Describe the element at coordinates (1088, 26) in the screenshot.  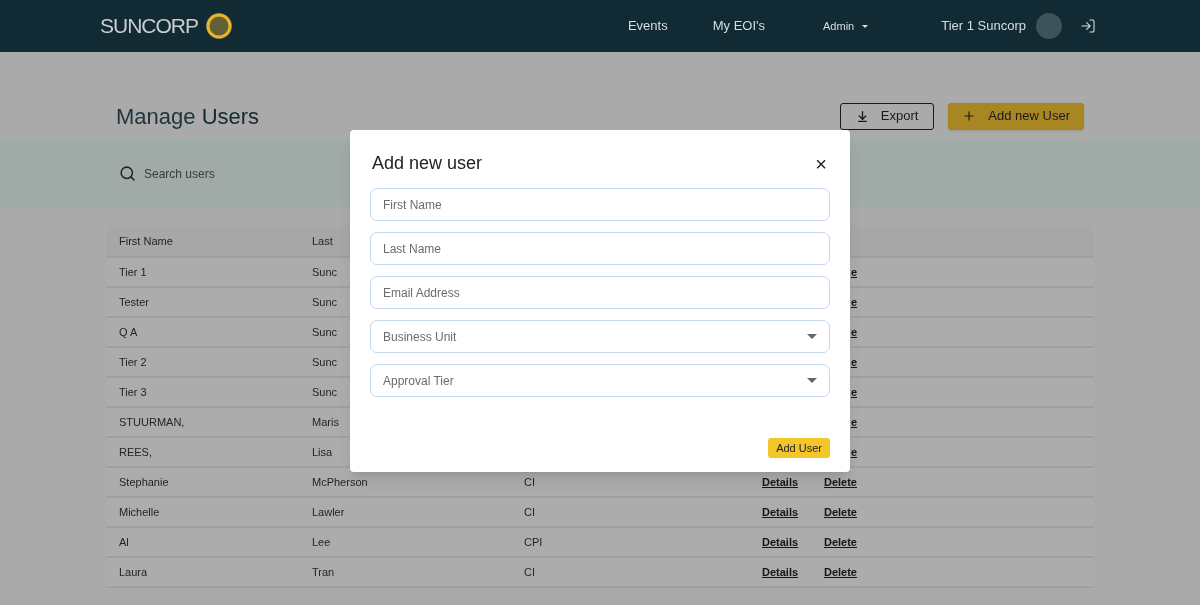
I see `logout-icon` at that location.